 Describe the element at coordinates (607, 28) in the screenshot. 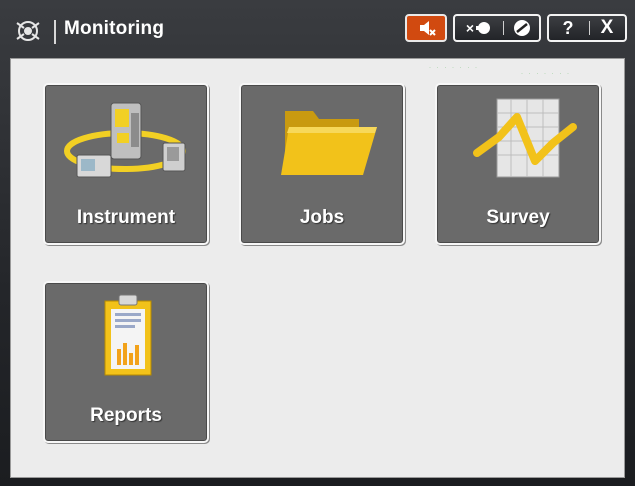

I see `close-button: X` at that location.